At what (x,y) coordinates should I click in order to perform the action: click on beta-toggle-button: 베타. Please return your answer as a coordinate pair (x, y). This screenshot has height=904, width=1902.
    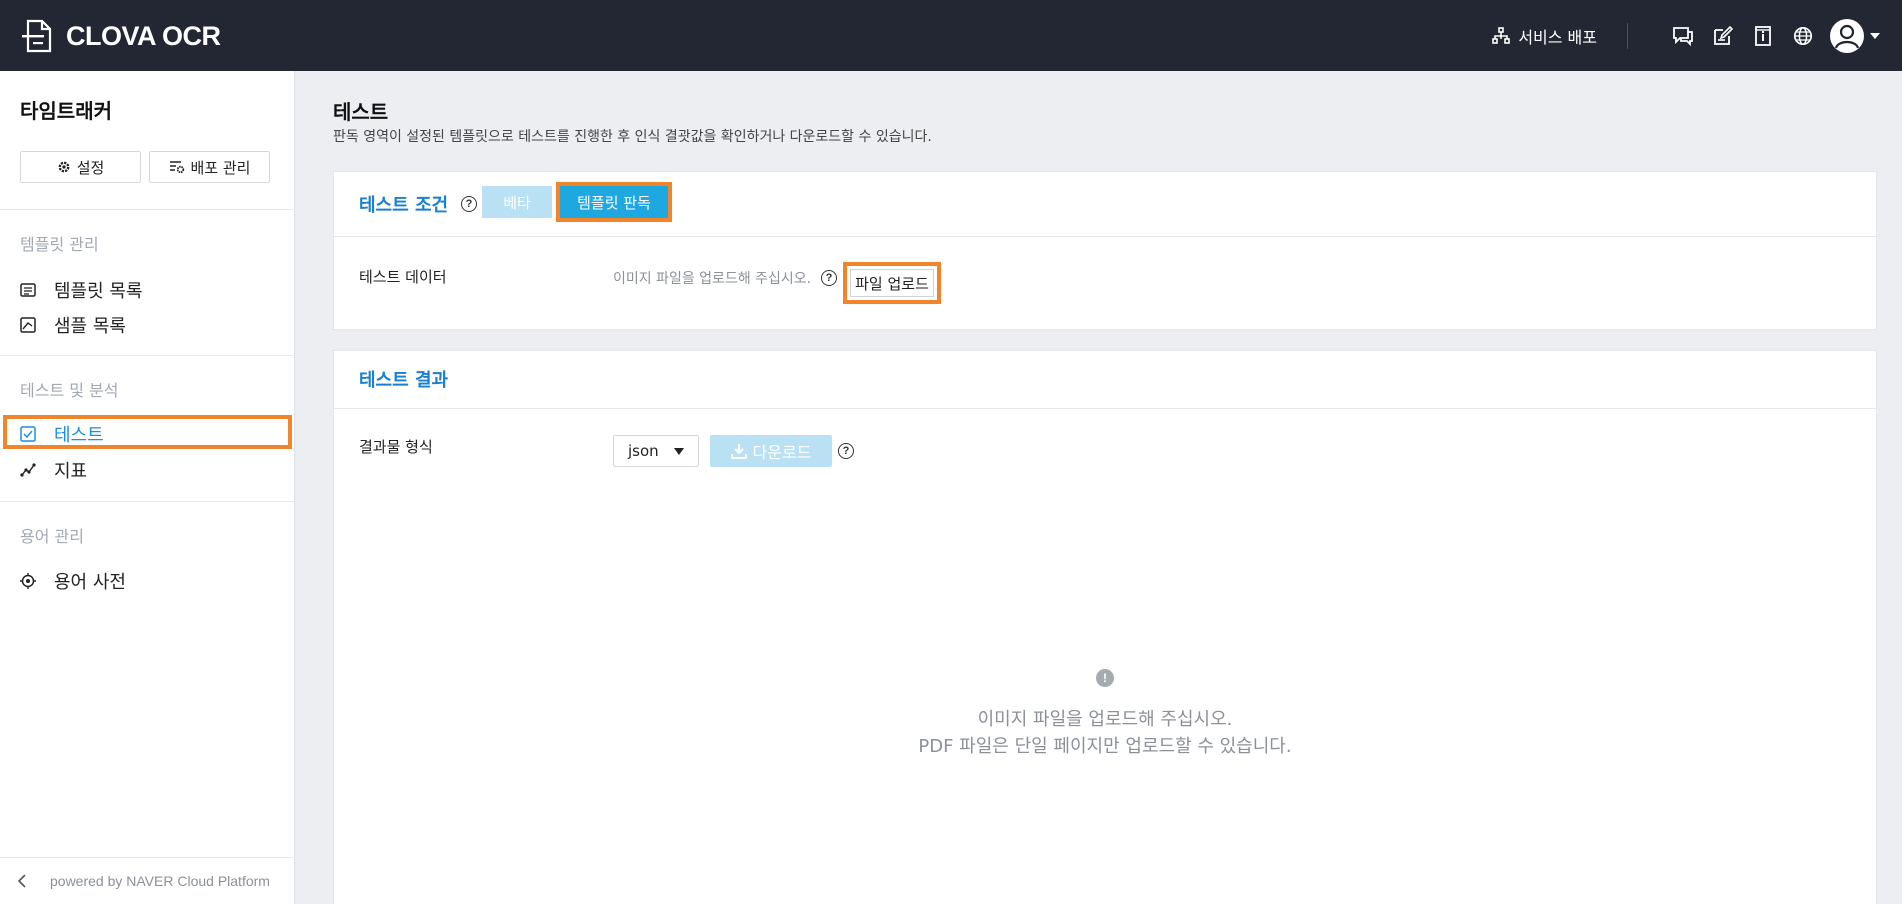
    Looking at the image, I should click on (517, 202).